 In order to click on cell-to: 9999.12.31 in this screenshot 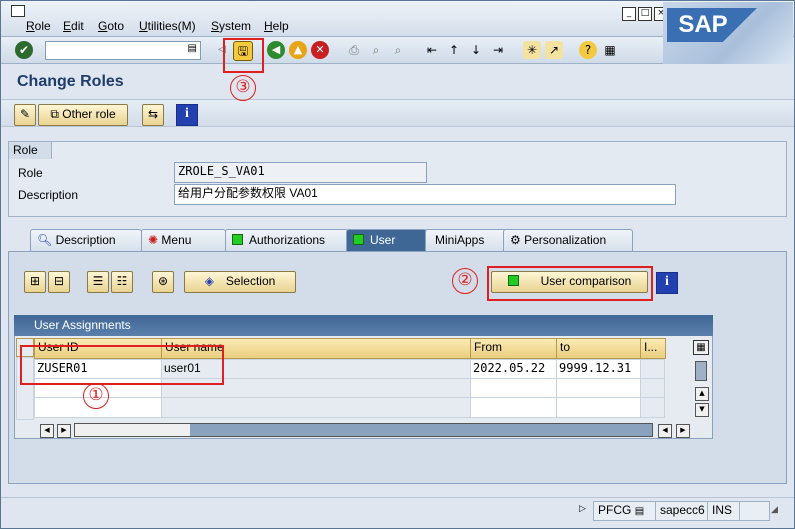, I will do `click(600, 369)`.